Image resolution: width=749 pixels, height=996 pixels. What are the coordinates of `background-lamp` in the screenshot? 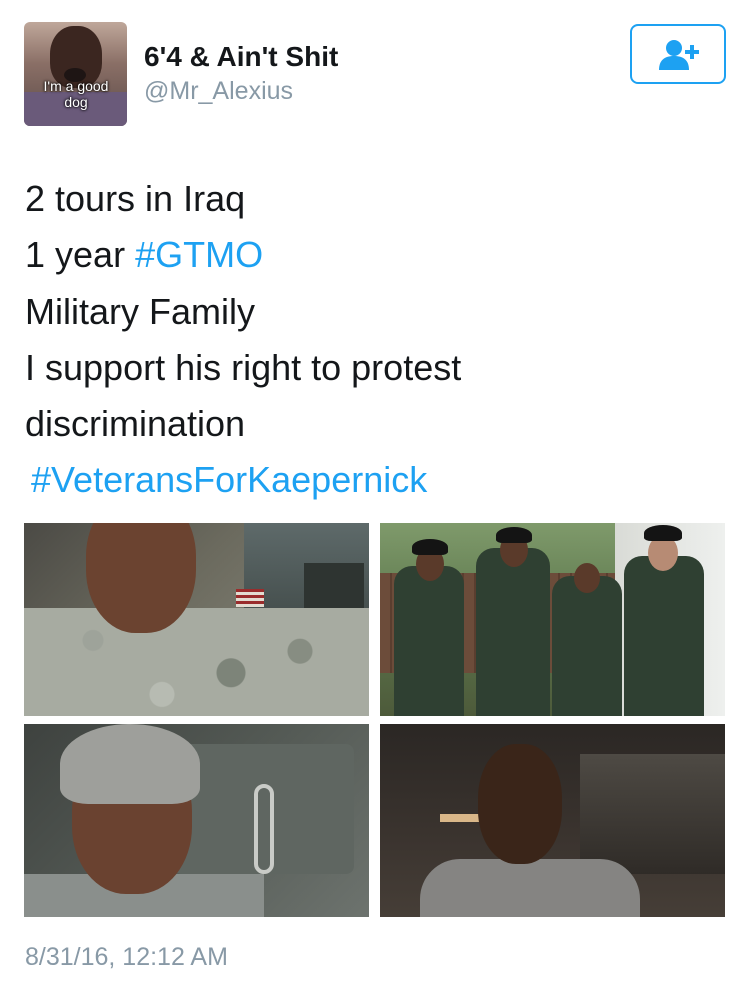 It's located at (460, 818).